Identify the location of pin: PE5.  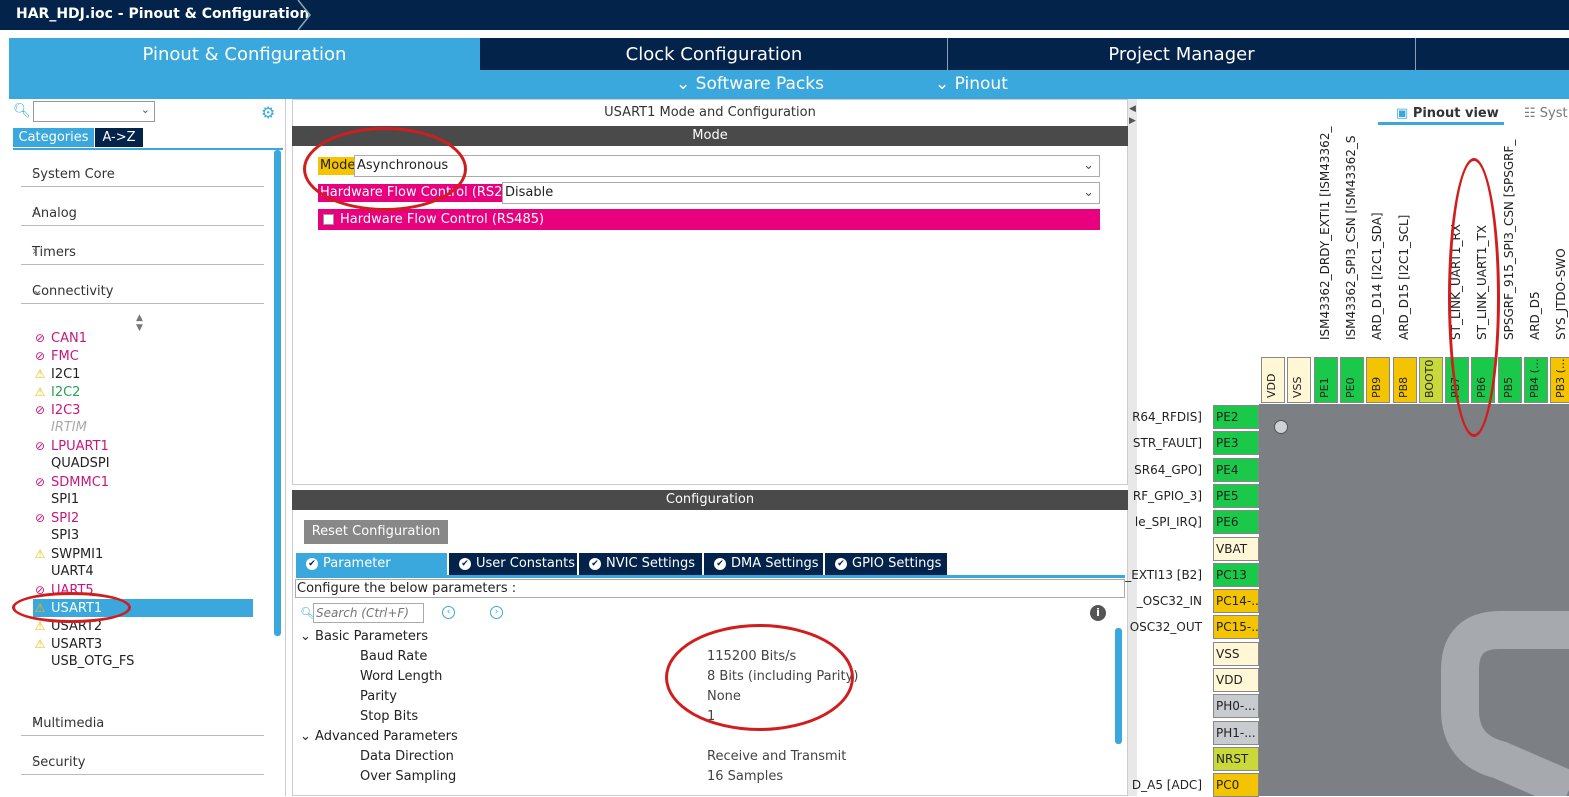
(1236, 495).